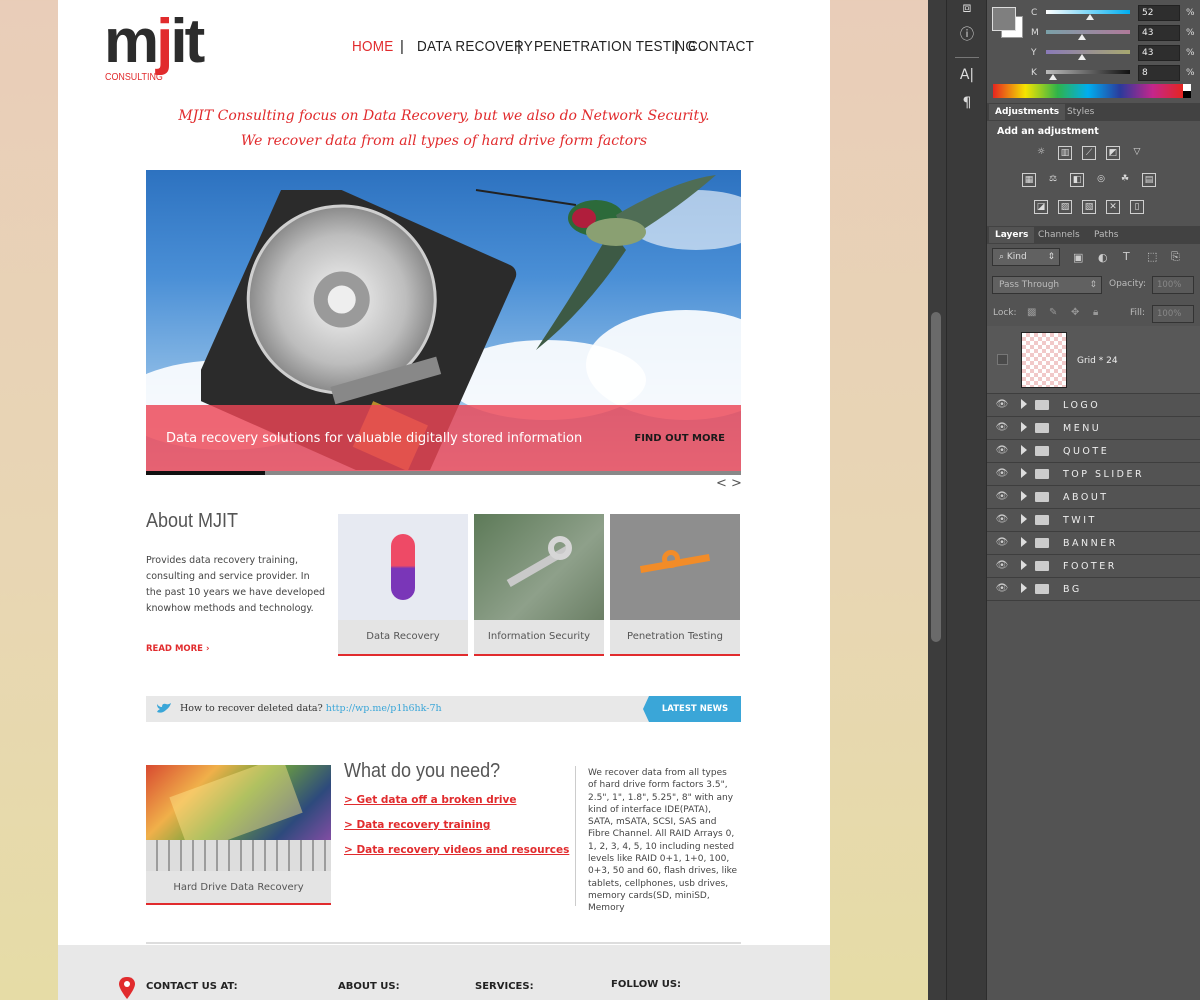 The image size is (1200, 1000). I want to click on foreground-color-swatch, so click(1004, 19).